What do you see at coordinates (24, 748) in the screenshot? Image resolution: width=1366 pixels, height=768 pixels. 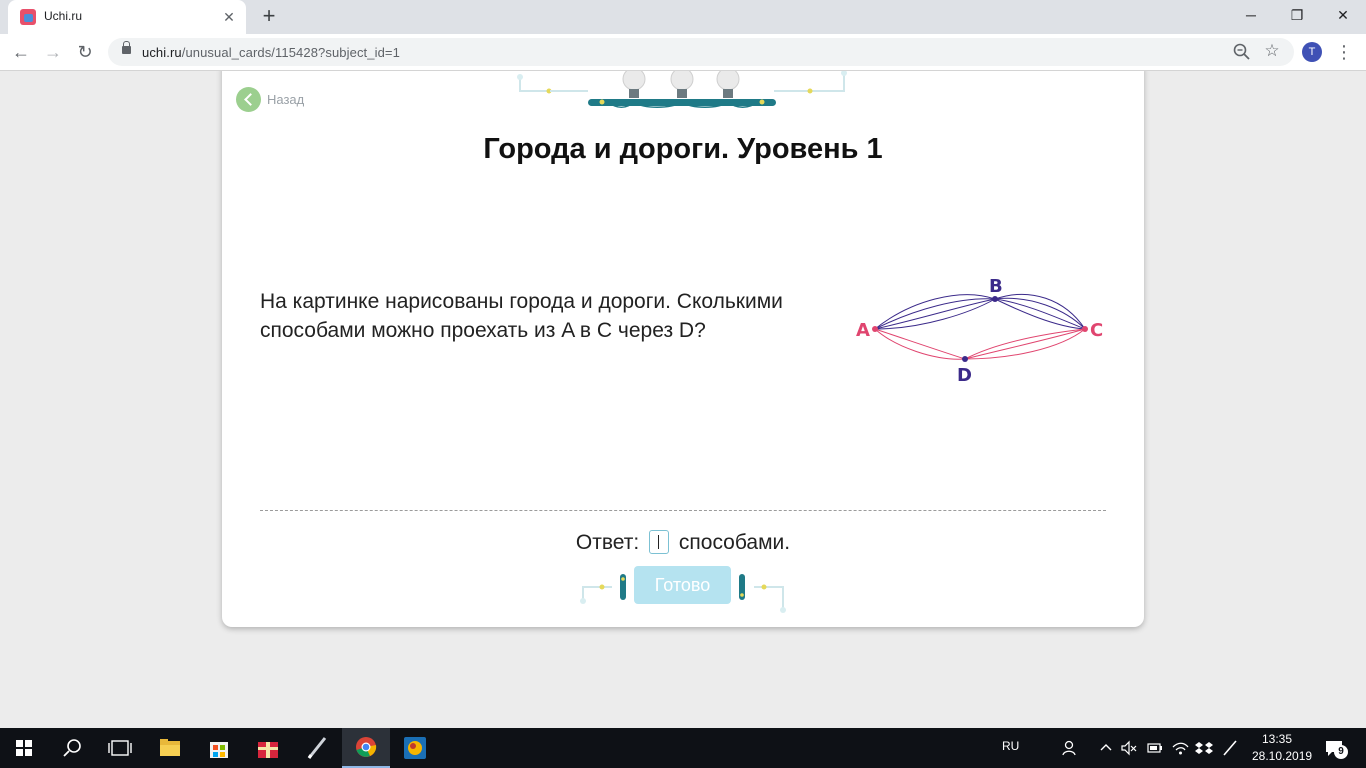 I see `windows-start-icon` at bounding box center [24, 748].